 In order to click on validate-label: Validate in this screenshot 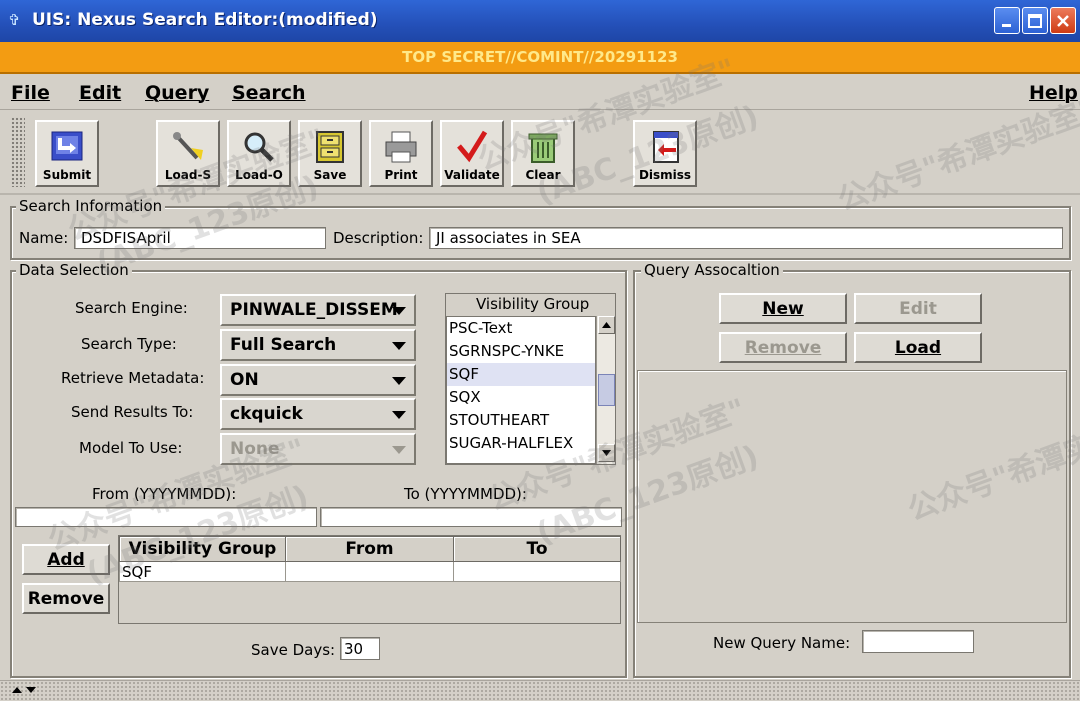, I will do `click(472, 175)`.